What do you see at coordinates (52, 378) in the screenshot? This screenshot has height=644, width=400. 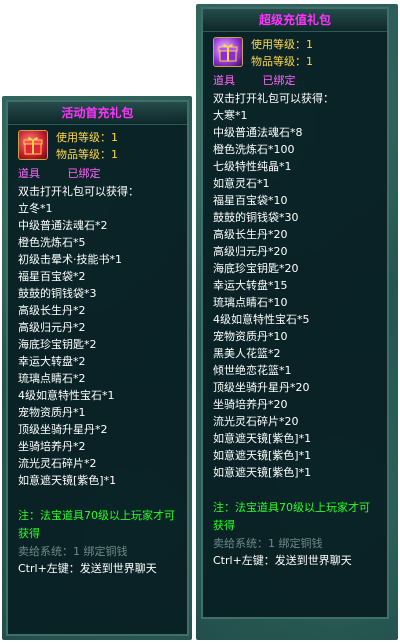 I see `reward-item: 琉璃点睛石*2` at bounding box center [52, 378].